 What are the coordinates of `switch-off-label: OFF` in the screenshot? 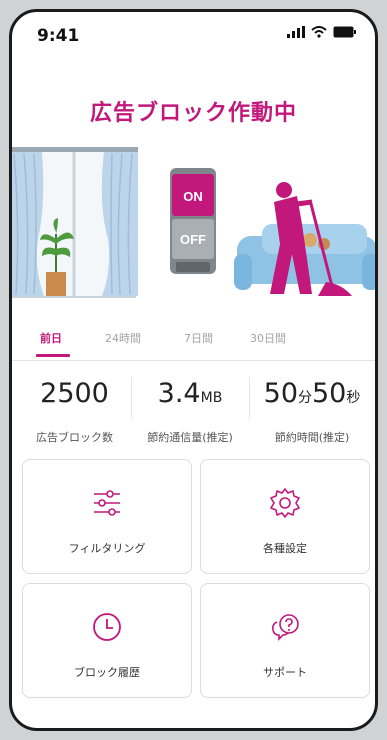 It's located at (193, 239).